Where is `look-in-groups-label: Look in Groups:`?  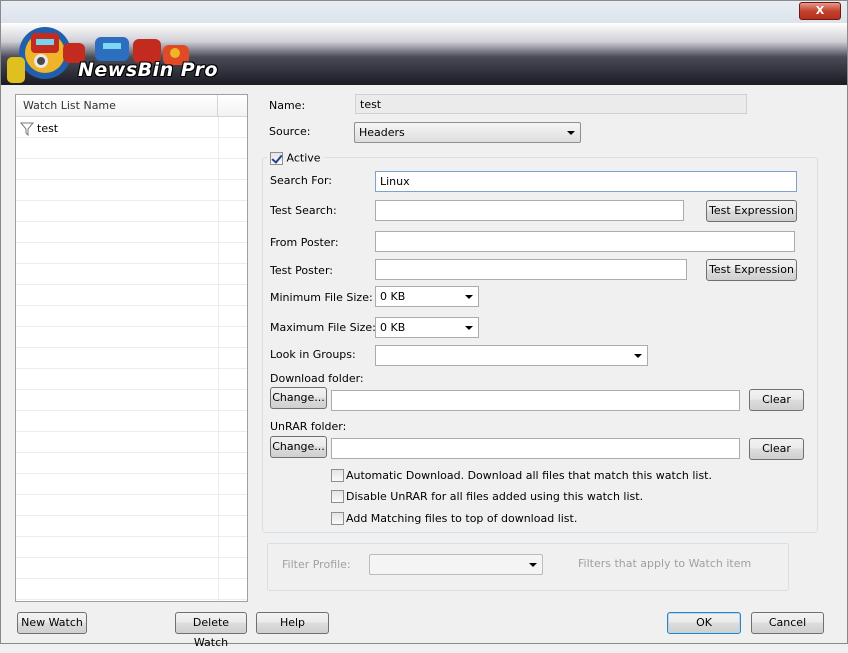 look-in-groups-label: Look in Groups: is located at coordinates (313, 354).